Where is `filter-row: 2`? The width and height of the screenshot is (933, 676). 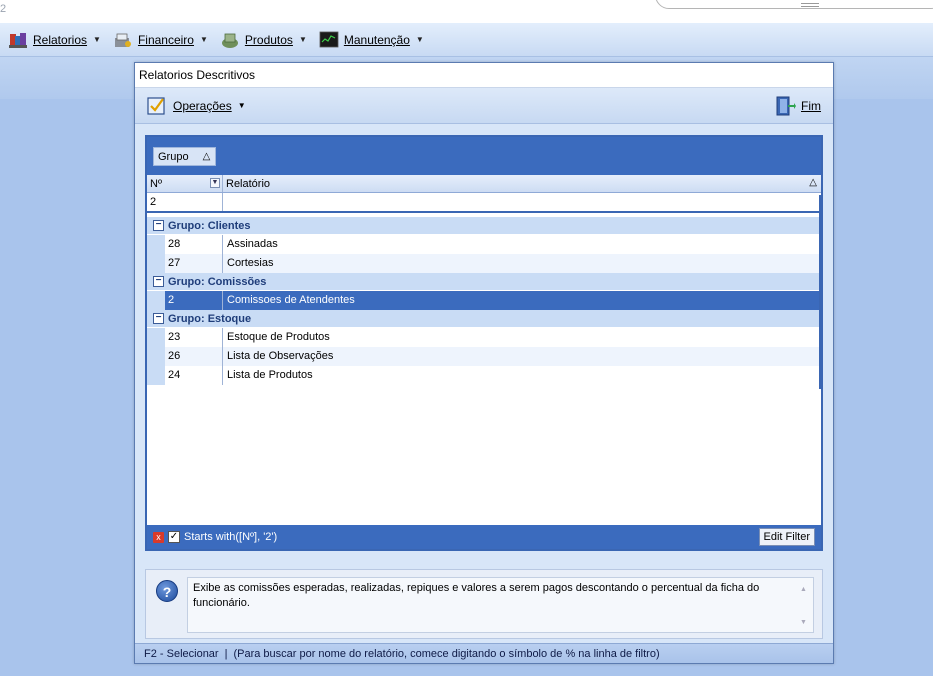
filter-row: 2 is located at coordinates (484, 203).